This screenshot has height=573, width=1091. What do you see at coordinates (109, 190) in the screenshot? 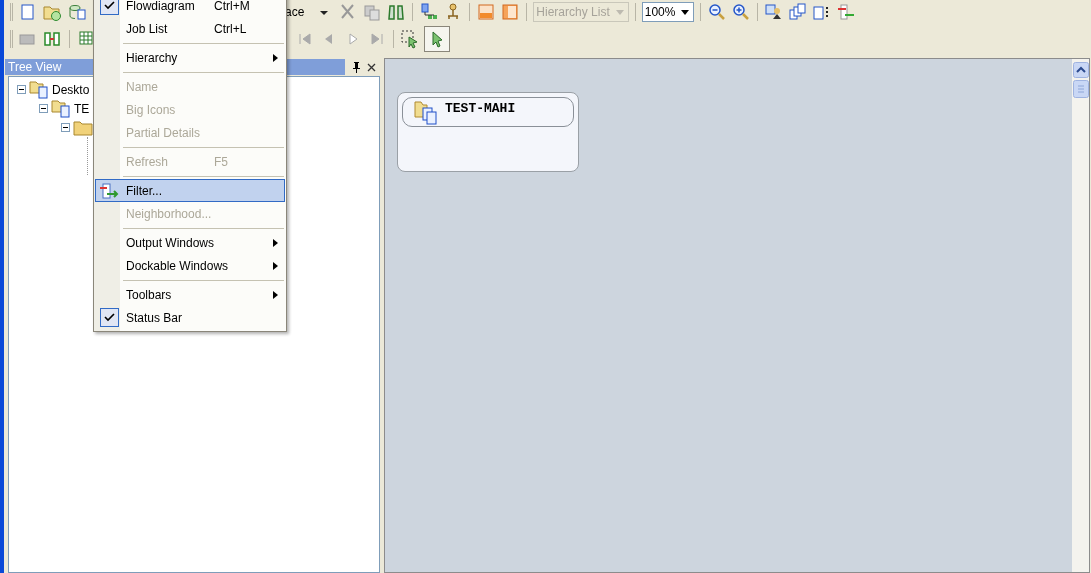
I see `filter-arrows-icon` at bounding box center [109, 190].